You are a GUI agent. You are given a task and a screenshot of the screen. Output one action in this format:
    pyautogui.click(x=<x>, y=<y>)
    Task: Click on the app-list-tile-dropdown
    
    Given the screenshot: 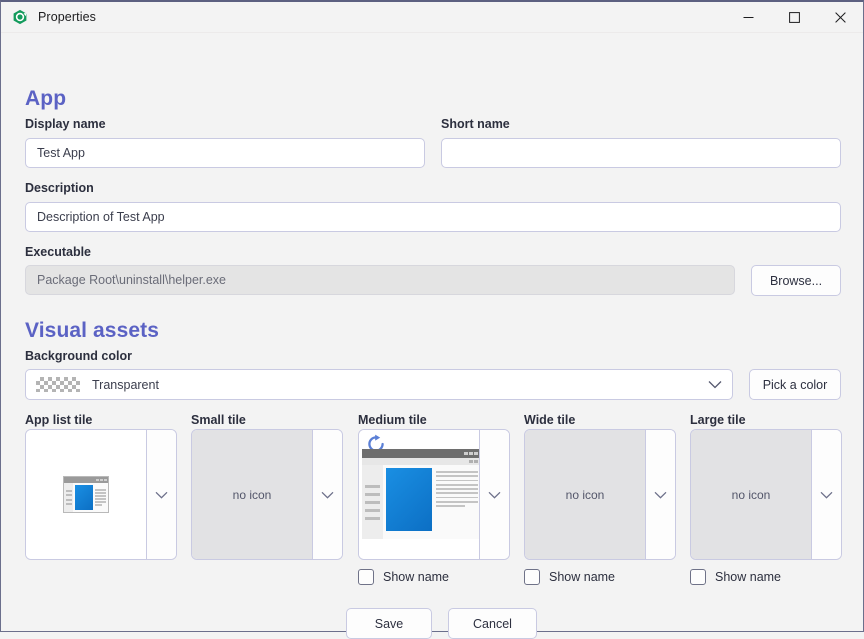 What is the action you would take?
    pyautogui.click(x=161, y=494)
    